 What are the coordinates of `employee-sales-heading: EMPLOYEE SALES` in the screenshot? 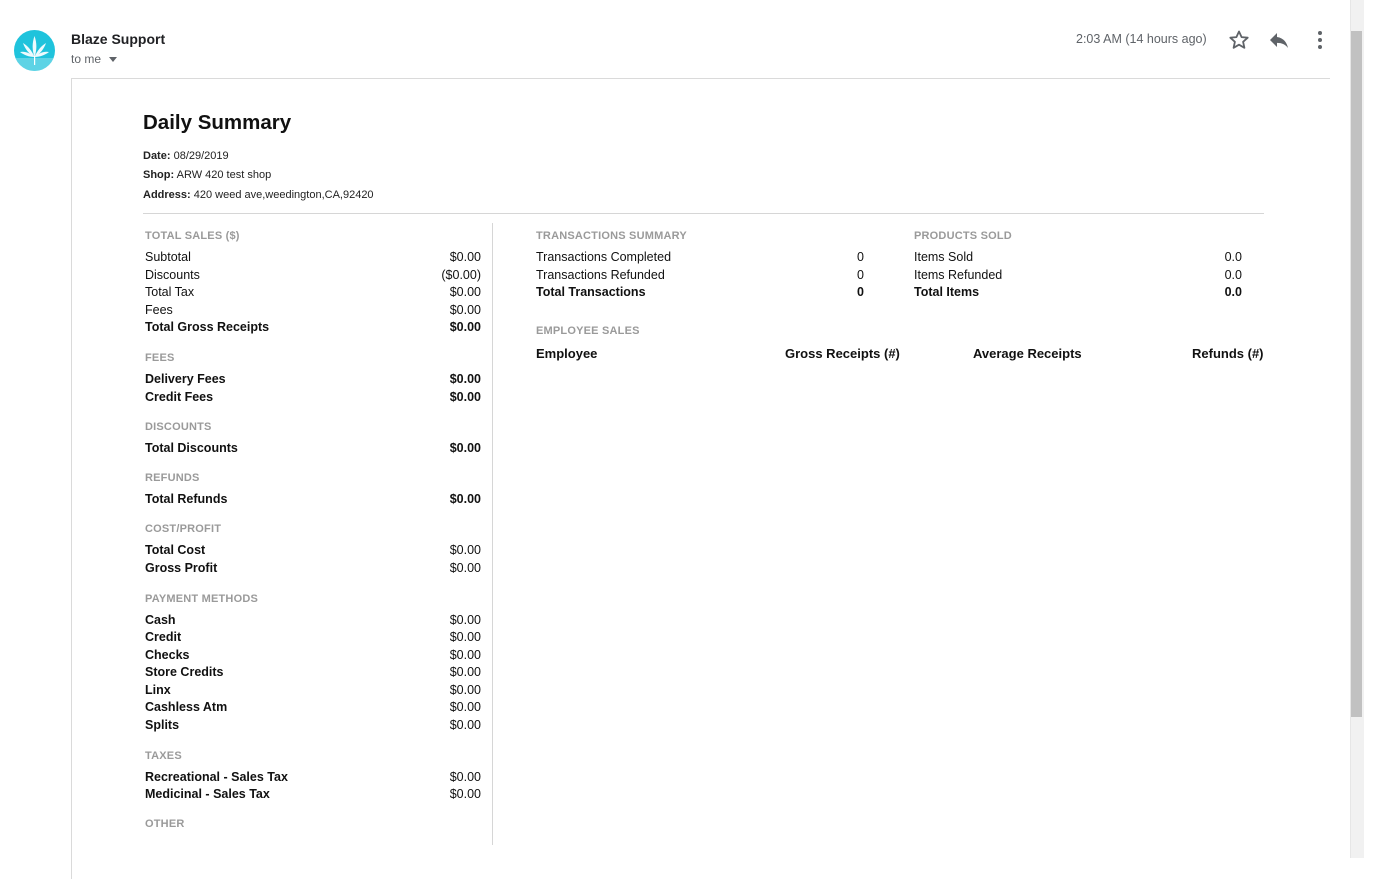 It's located at (588, 331).